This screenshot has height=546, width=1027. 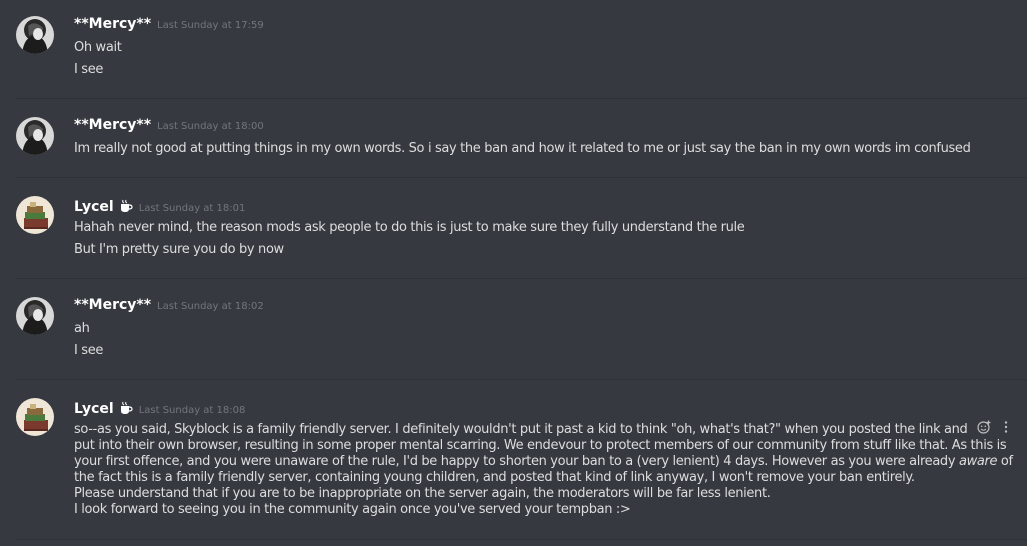 I want to click on message-text: ah, so click(x=82, y=328).